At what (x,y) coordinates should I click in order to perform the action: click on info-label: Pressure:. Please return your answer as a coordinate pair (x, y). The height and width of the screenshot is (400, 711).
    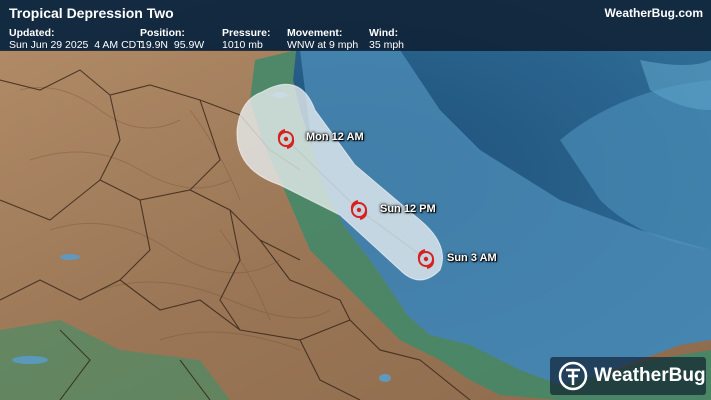
    Looking at the image, I should click on (246, 33).